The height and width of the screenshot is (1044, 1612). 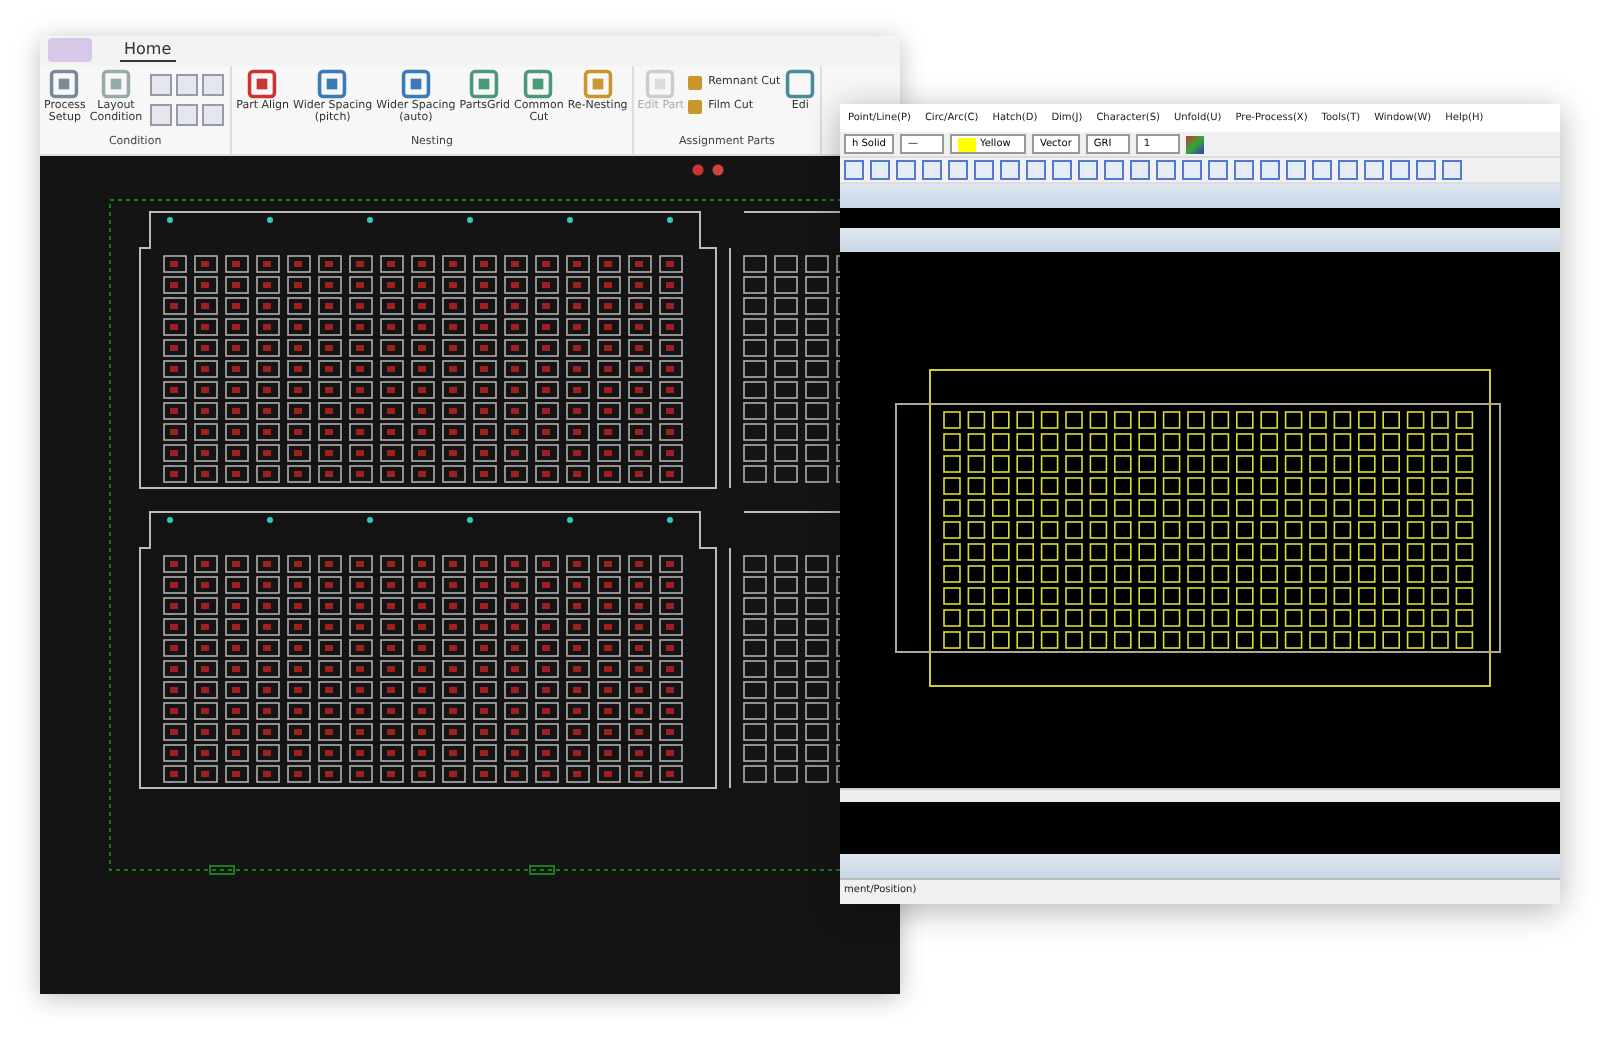 What do you see at coordinates (710, 171) in the screenshot?
I see `zoom-icon` at bounding box center [710, 171].